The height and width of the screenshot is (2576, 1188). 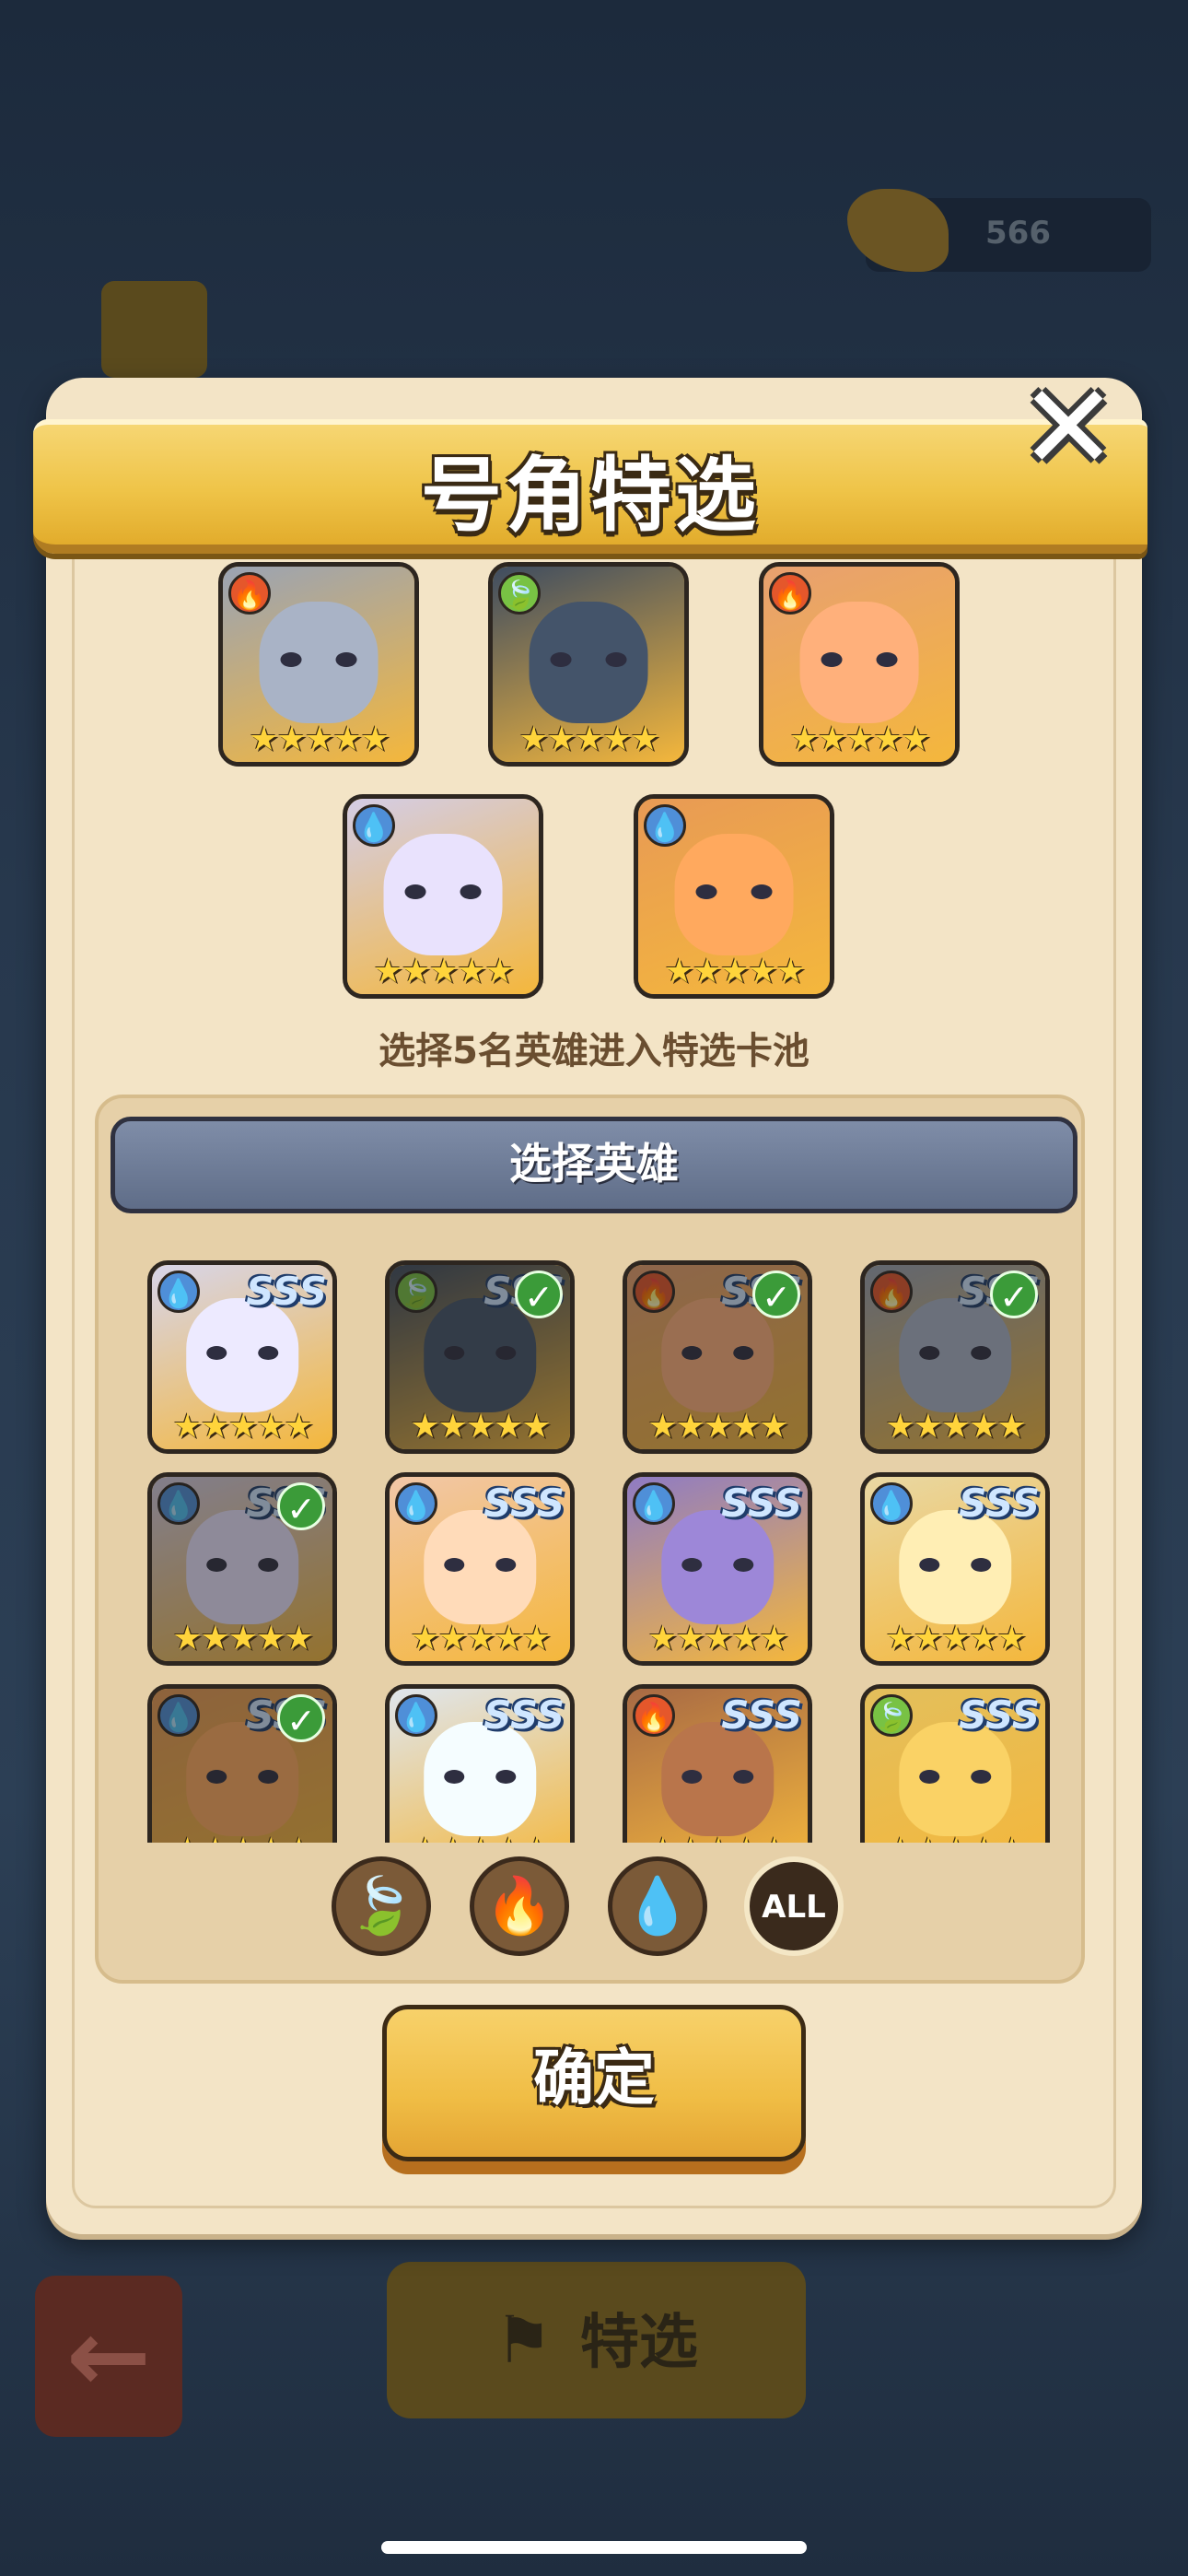 I want to click on hero-pool-header: 选择英雄, so click(x=594, y=1165).